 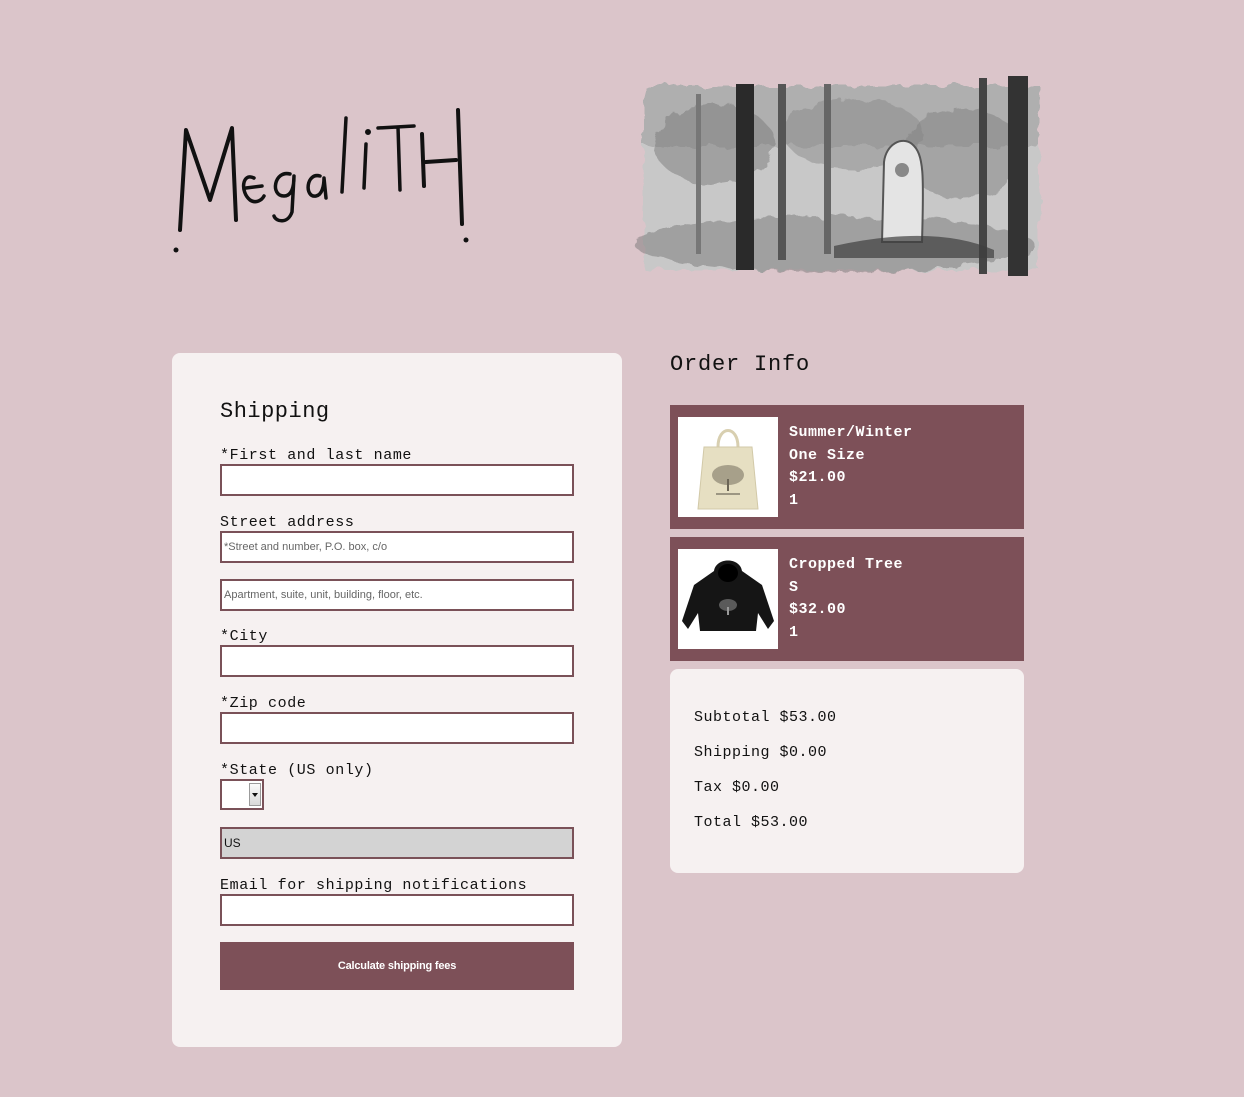 I want to click on item-variant: S, so click(x=794, y=587).